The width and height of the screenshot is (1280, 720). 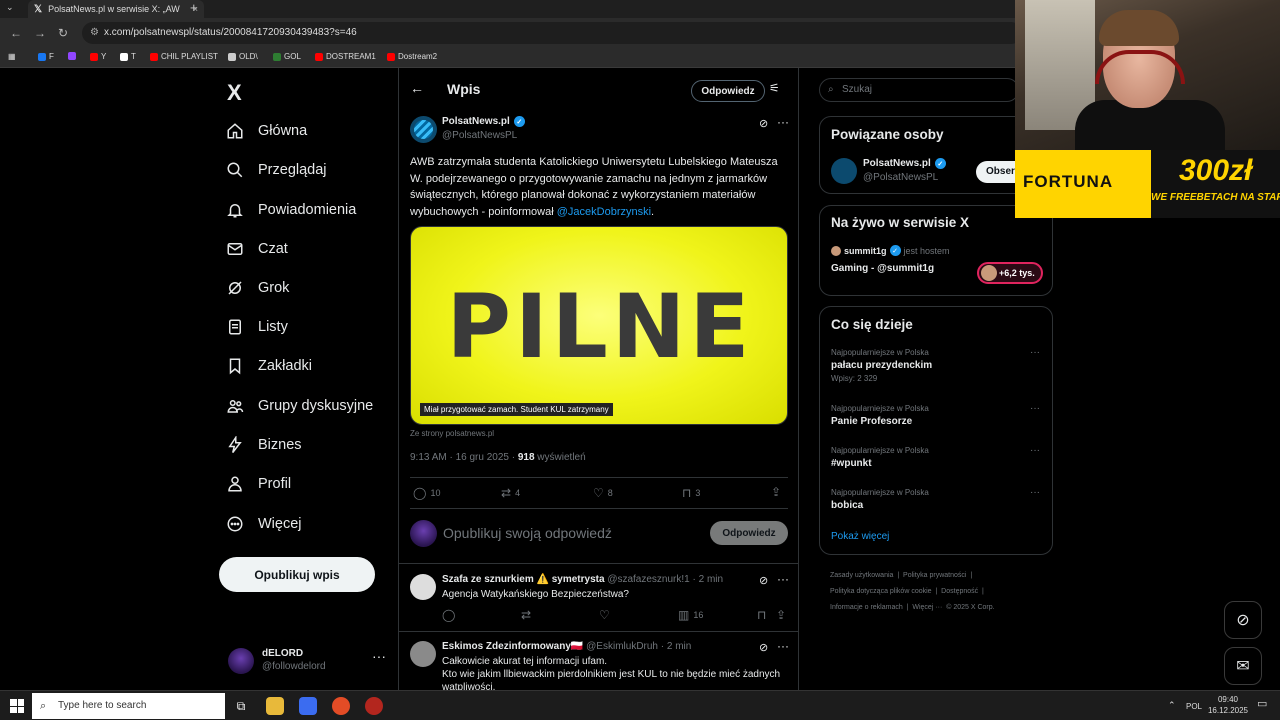 What do you see at coordinates (483, 121) in the screenshot?
I see `author-name: PolsatNews.pl ✓` at bounding box center [483, 121].